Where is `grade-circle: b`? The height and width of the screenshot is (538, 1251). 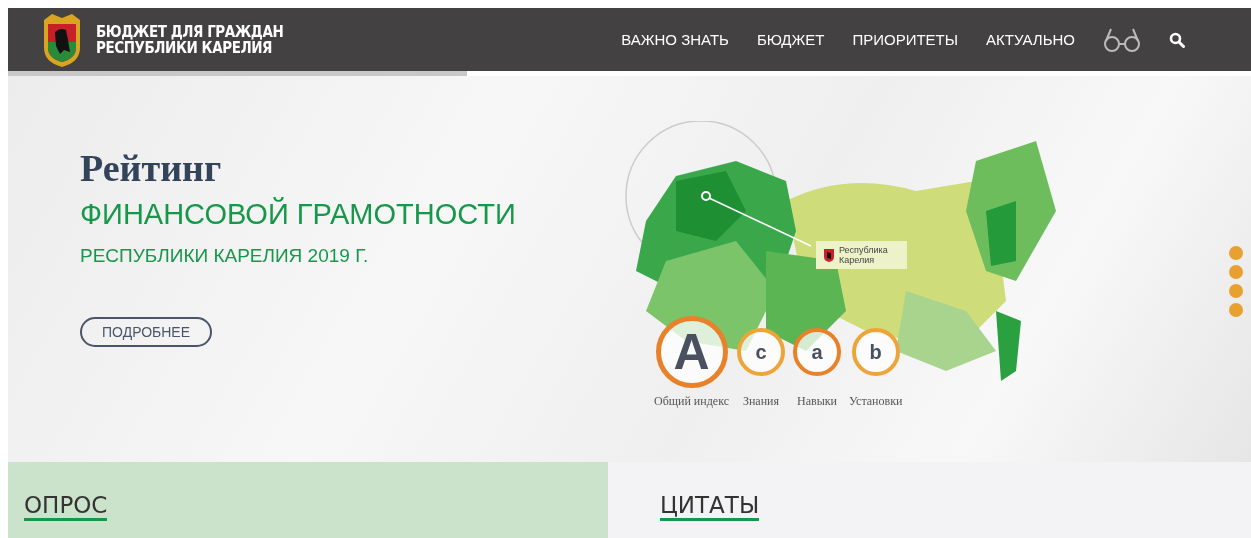 grade-circle: b is located at coordinates (875, 352).